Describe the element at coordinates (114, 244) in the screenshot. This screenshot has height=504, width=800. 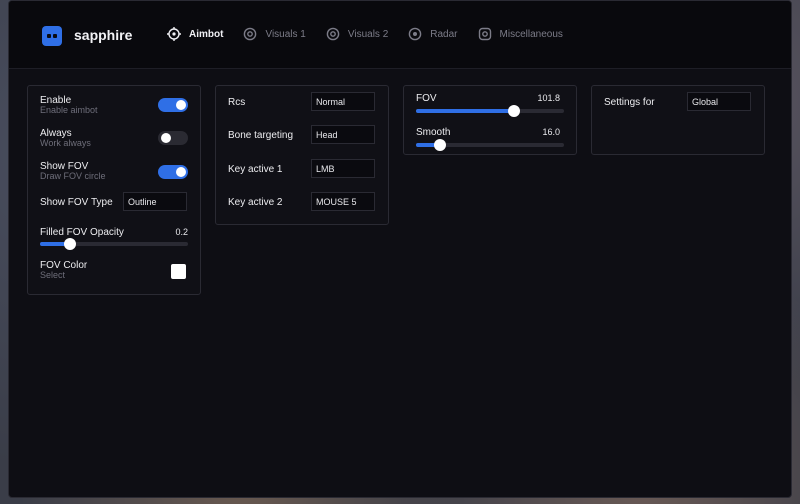
I see `opacity-slider` at that location.